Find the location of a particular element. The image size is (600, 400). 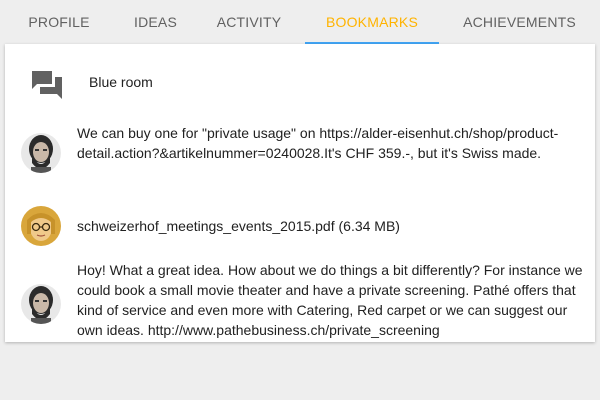

tab-ideas-label: IDEAS is located at coordinates (155, 22).